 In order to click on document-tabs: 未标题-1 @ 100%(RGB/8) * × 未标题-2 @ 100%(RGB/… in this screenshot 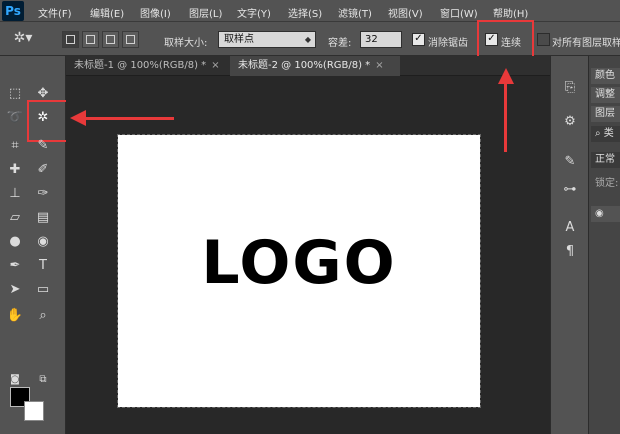, I will do `click(308, 66)`.